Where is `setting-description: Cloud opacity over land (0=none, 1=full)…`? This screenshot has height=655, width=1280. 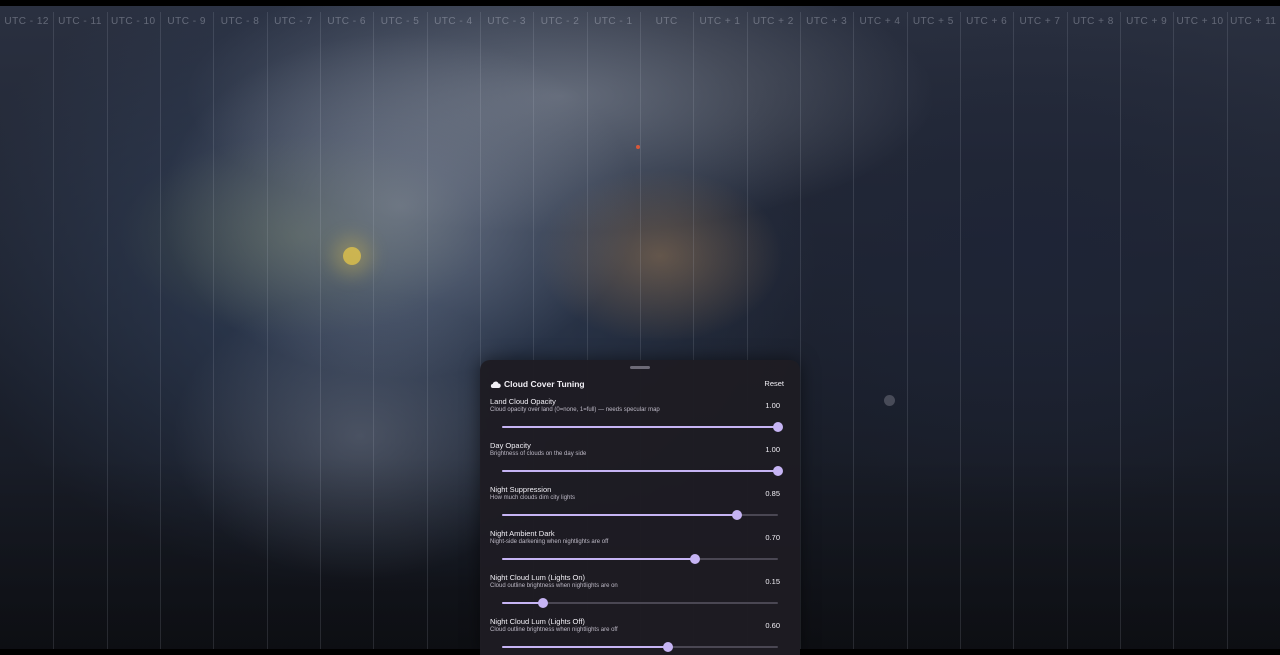
setting-description: Cloud opacity over land (0=none, 1=full)… is located at coordinates (575, 410).